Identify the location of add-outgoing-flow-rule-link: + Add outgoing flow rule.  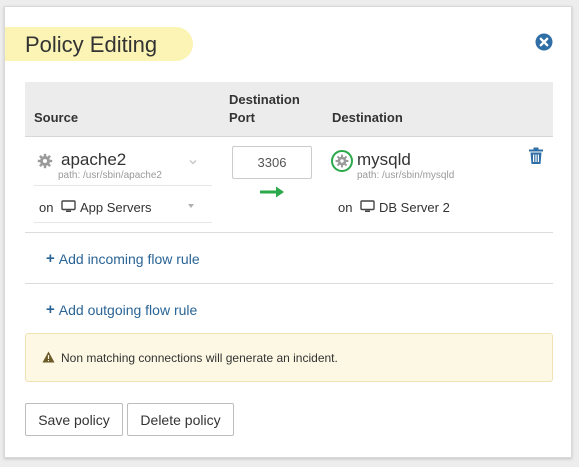
(121, 310).